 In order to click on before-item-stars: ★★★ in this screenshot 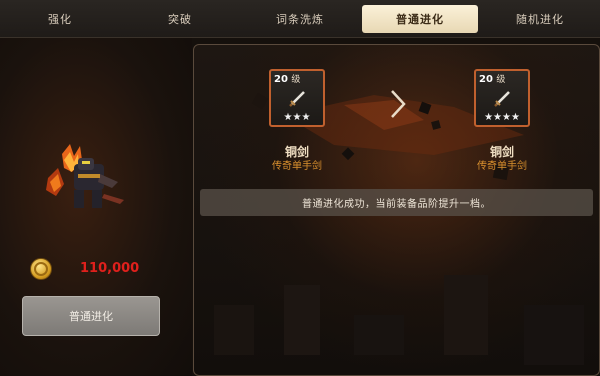, I will do `click(297, 117)`.